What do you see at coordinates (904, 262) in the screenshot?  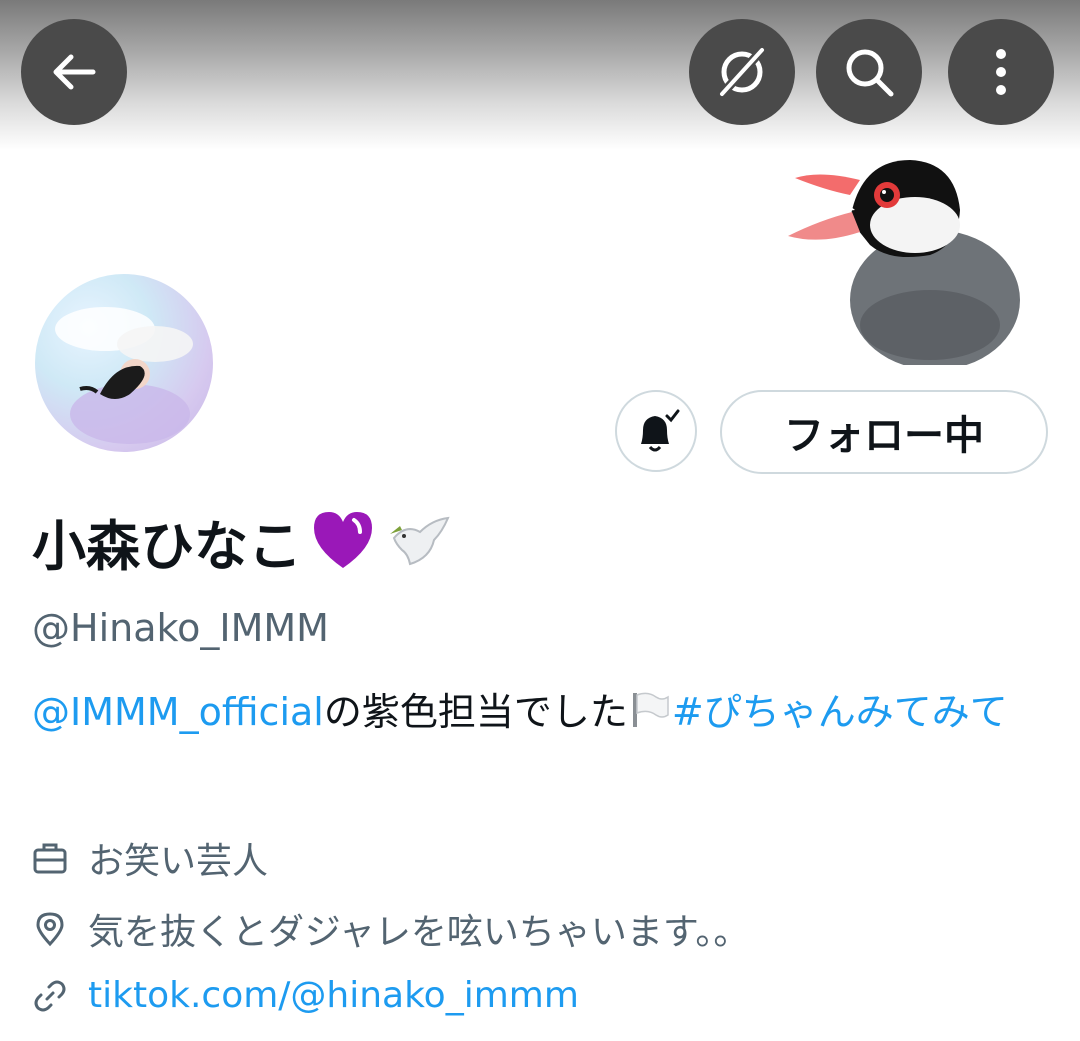 I see `bird-sticker-image` at bounding box center [904, 262].